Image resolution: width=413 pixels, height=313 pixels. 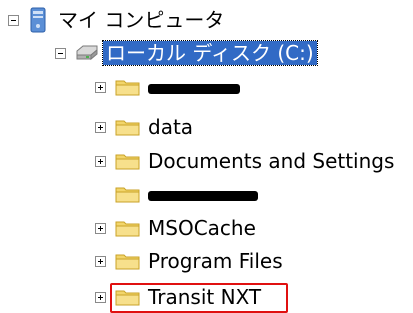 I want to click on tree-node-folder-documents-and-settings: Documents and Settings, so click(x=246, y=161).